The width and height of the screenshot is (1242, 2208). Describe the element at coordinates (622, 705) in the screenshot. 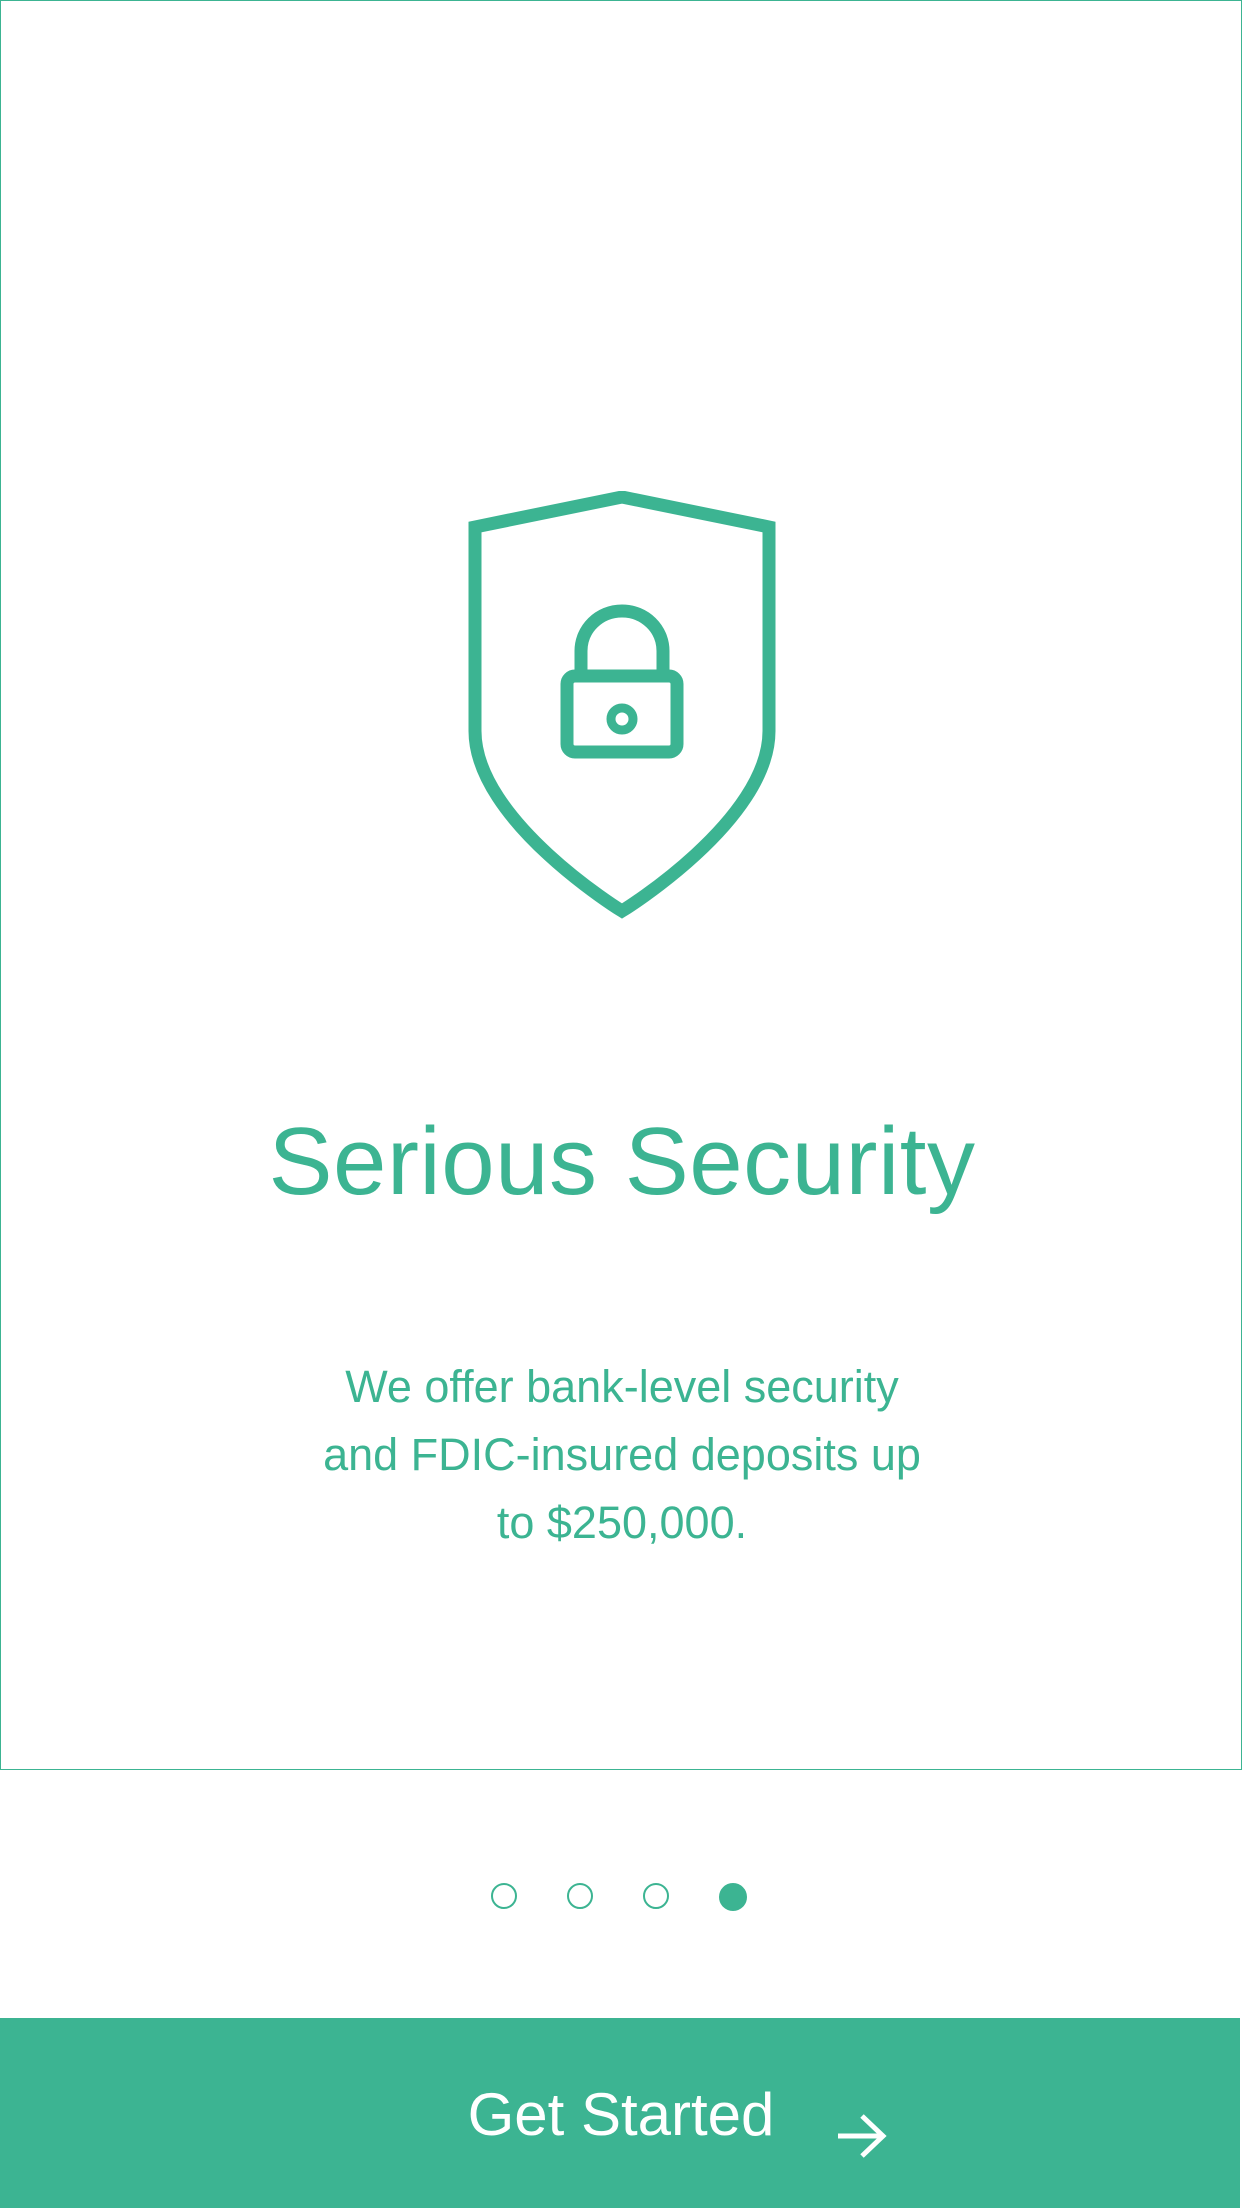

I see `shield-lock-icon` at that location.